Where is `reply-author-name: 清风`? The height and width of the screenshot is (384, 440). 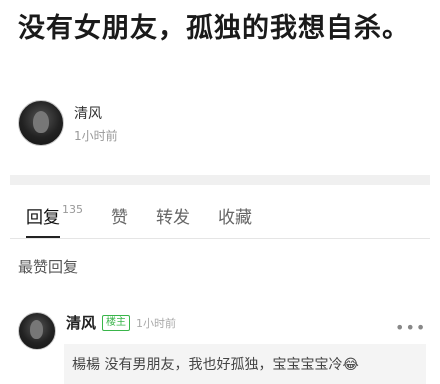
reply-author-name: 清风 is located at coordinates (81, 322).